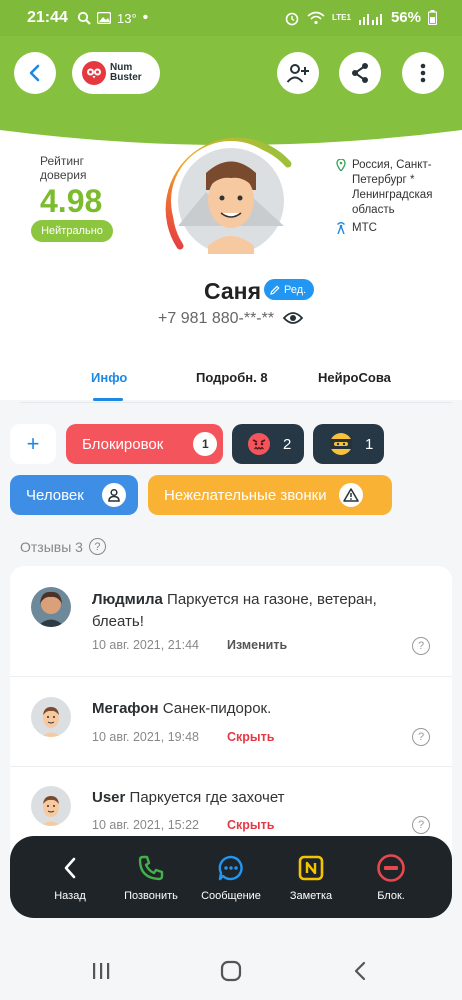 Image resolution: width=462 pixels, height=1000 pixels. Describe the element at coordinates (151, 896) in the screenshot. I see `call-action-label: Позвонить` at that location.